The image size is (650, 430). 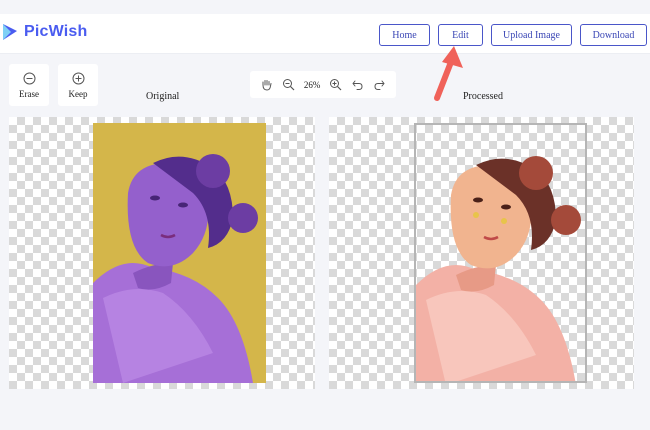 What do you see at coordinates (613, 35) in the screenshot?
I see `download-button: Download` at bounding box center [613, 35].